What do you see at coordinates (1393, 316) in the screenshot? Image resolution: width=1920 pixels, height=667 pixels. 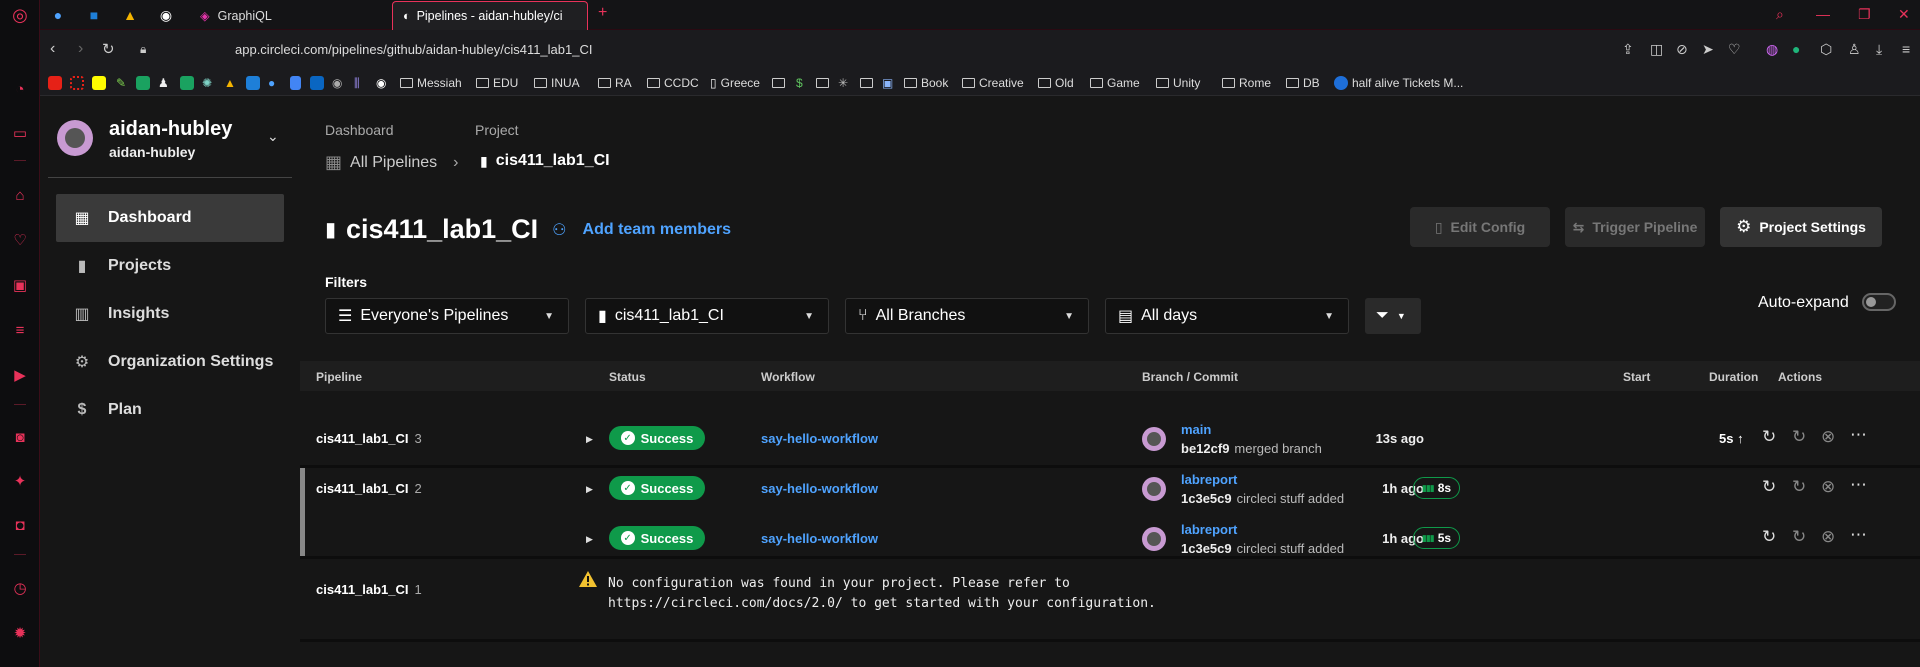 I see `advanced-filter-button: ⏷ ▼` at bounding box center [1393, 316].